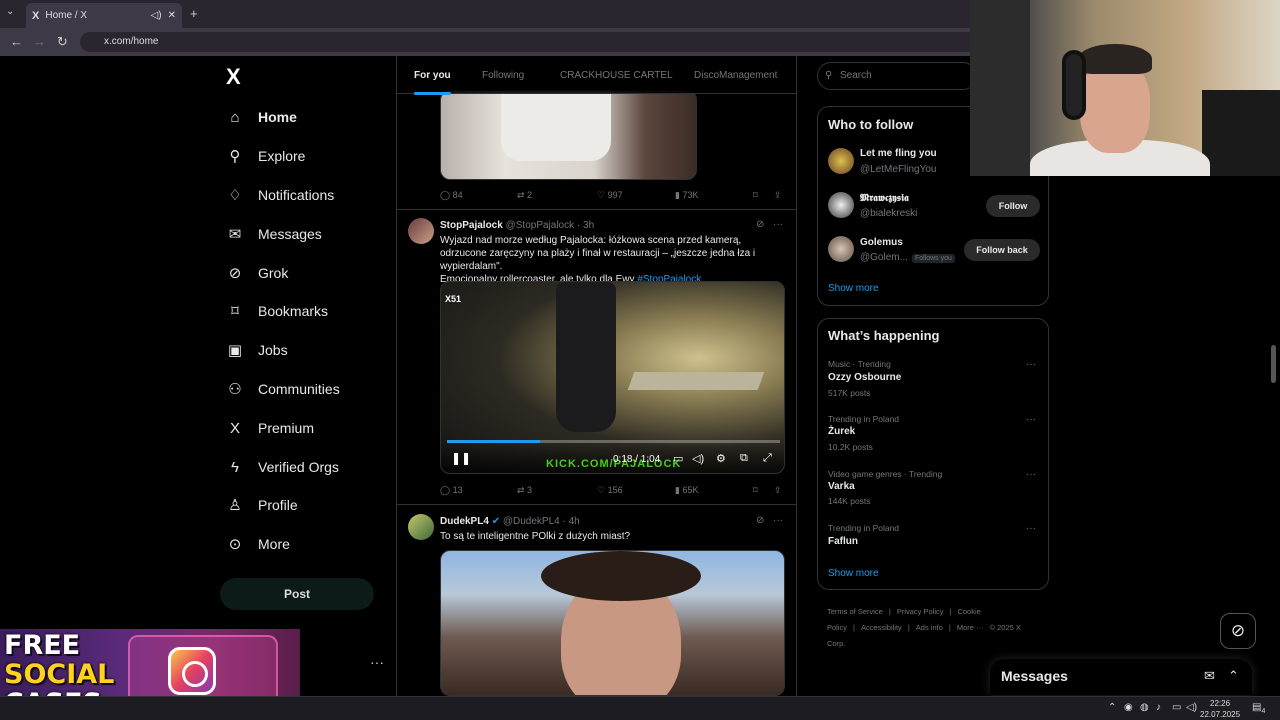  What do you see at coordinates (1176, 707) in the screenshot?
I see `network-icon: ▭` at bounding box center [1176, 707].